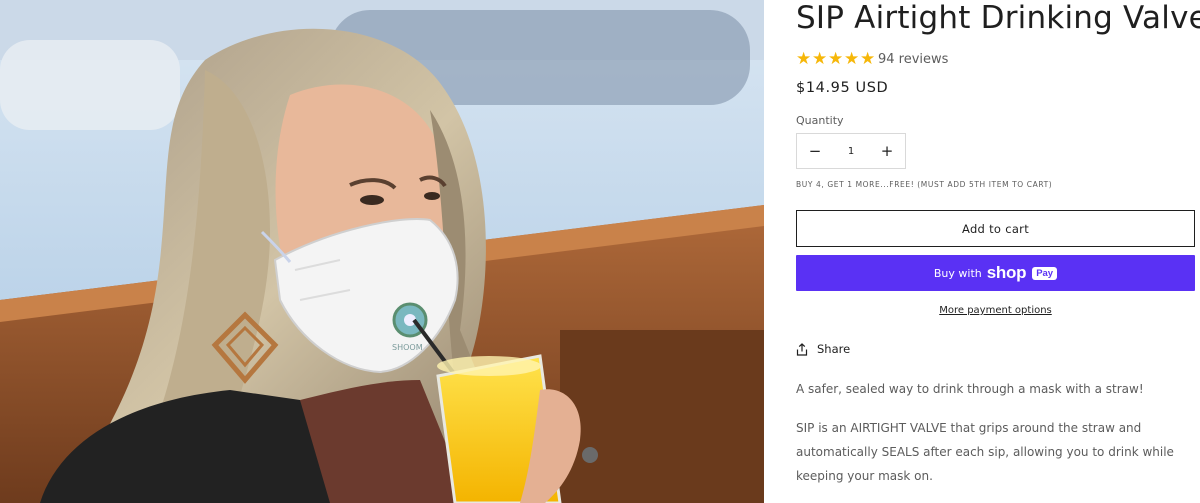 Image resolution: width=1200 pixels, height=503 pixels. I want to click on quantity-input, so click(851, 151).